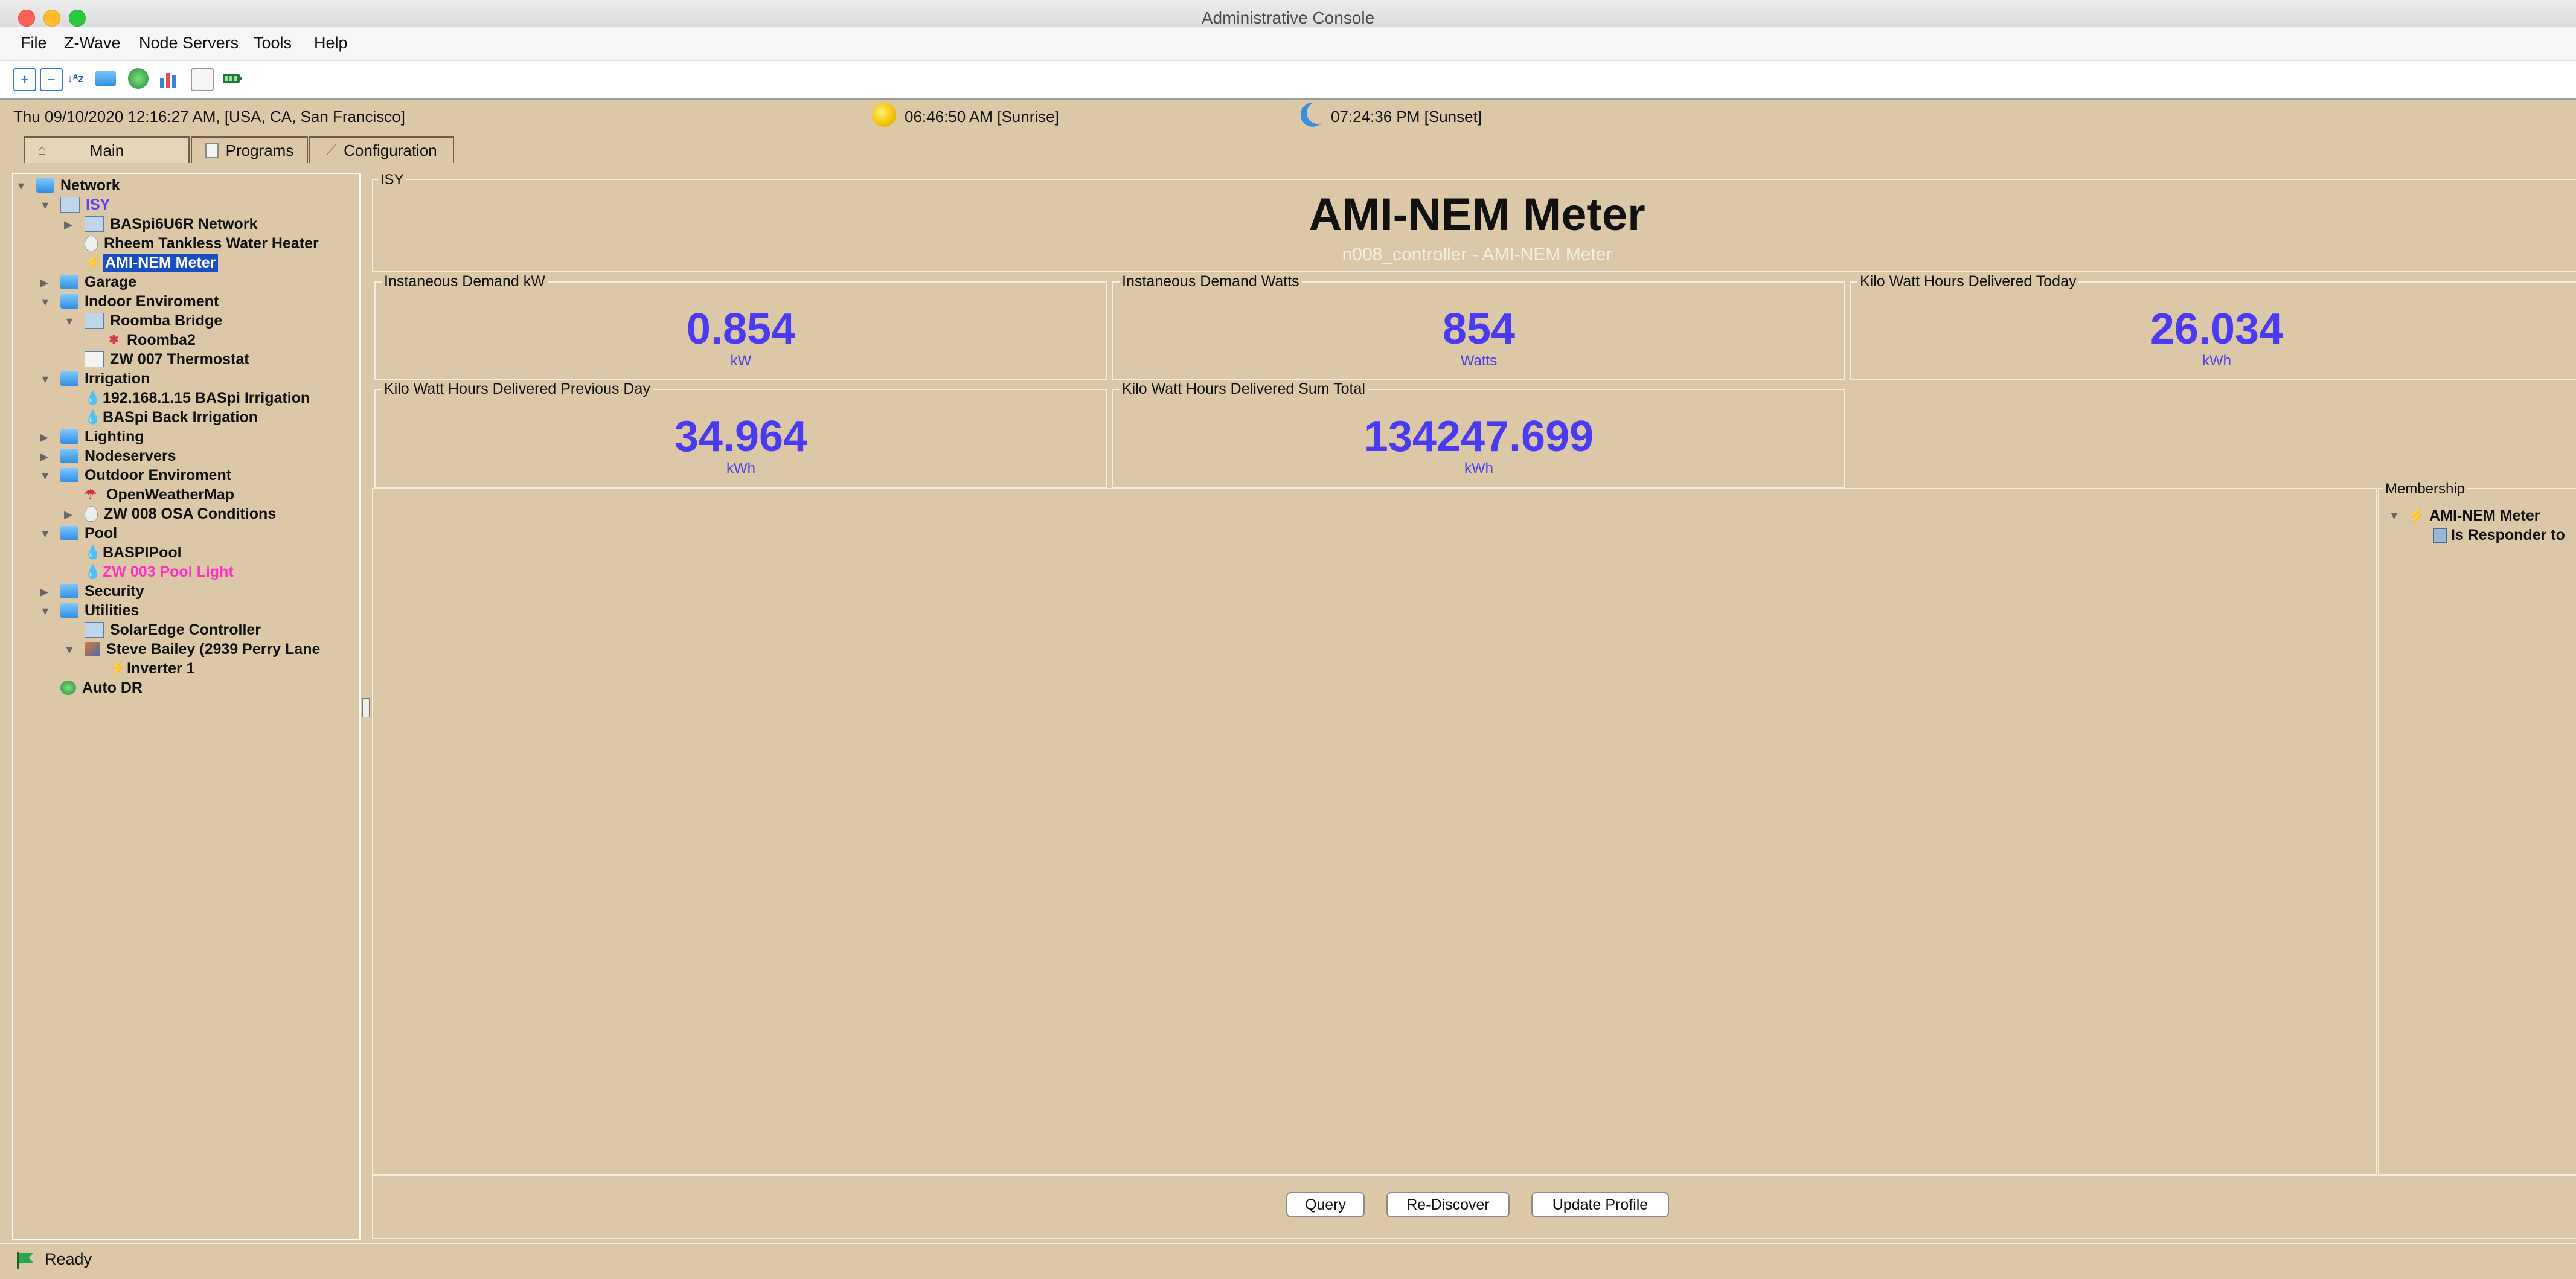 This screenshot has width=2576, height=1279. What do you see at coordinates (2440, 535) in the screenshot?
I see `responder-icon` at bounding box center [2440, 535].